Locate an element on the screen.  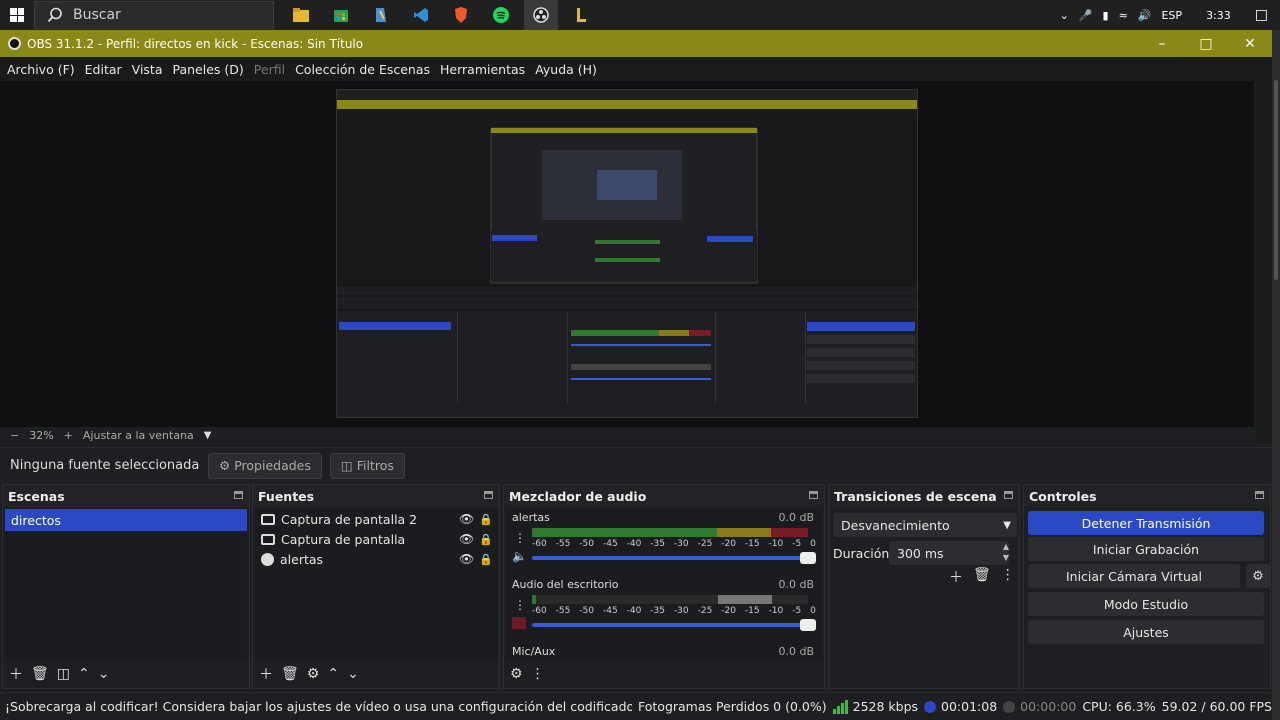
start-button is located at coordinates (17, 15).